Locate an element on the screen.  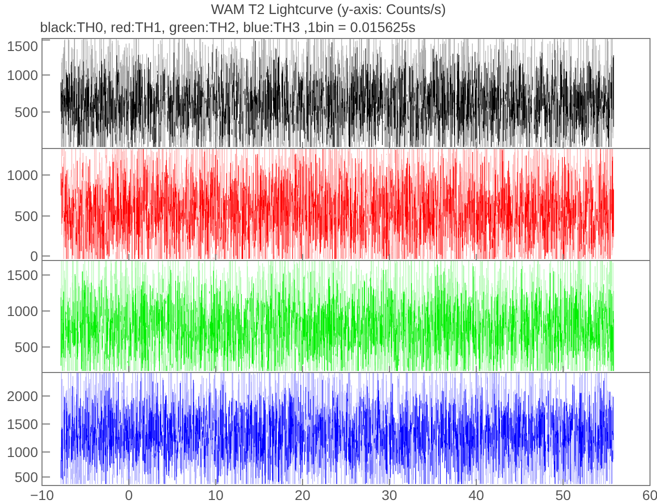
y-tick-label: 0 is located at coordinates (34, 256).